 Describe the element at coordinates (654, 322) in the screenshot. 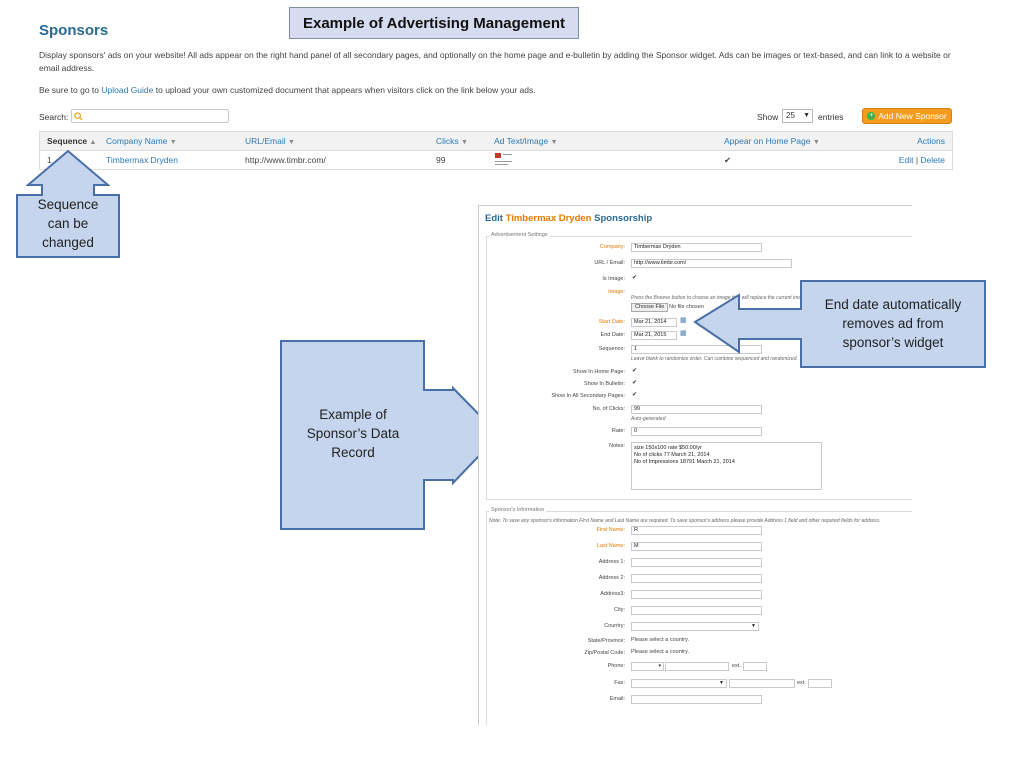

I see `start-date-input: Mar 21, 2014` at that location.